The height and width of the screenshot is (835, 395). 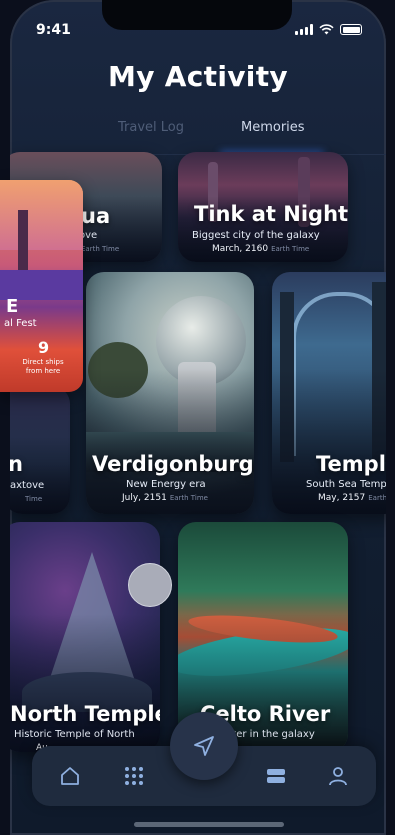 I want to click on memory-card-temple: Temple South Sea Temp May, 2157Earth Tim, so click(x=329, y=393).